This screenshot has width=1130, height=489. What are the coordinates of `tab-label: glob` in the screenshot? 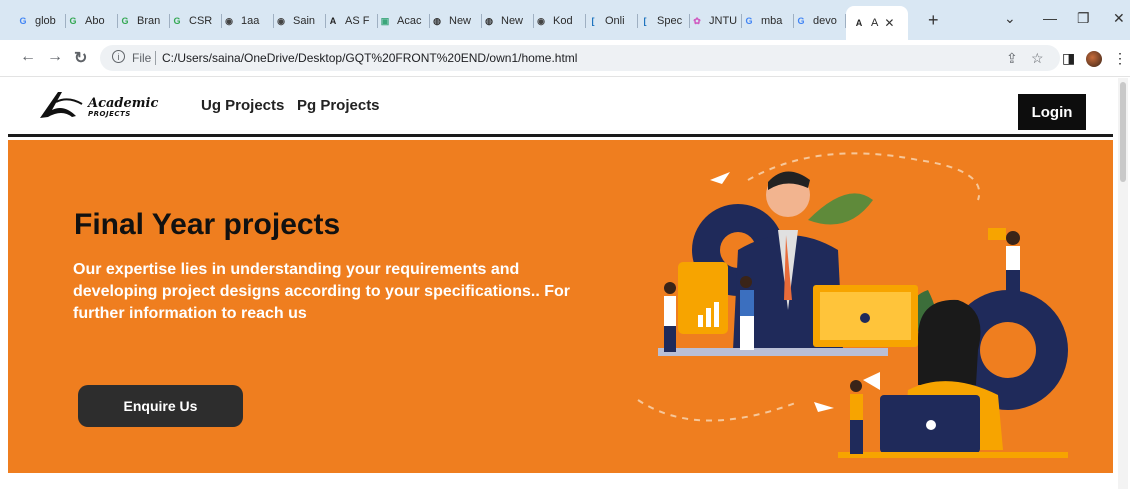 It's located at (45, 21).